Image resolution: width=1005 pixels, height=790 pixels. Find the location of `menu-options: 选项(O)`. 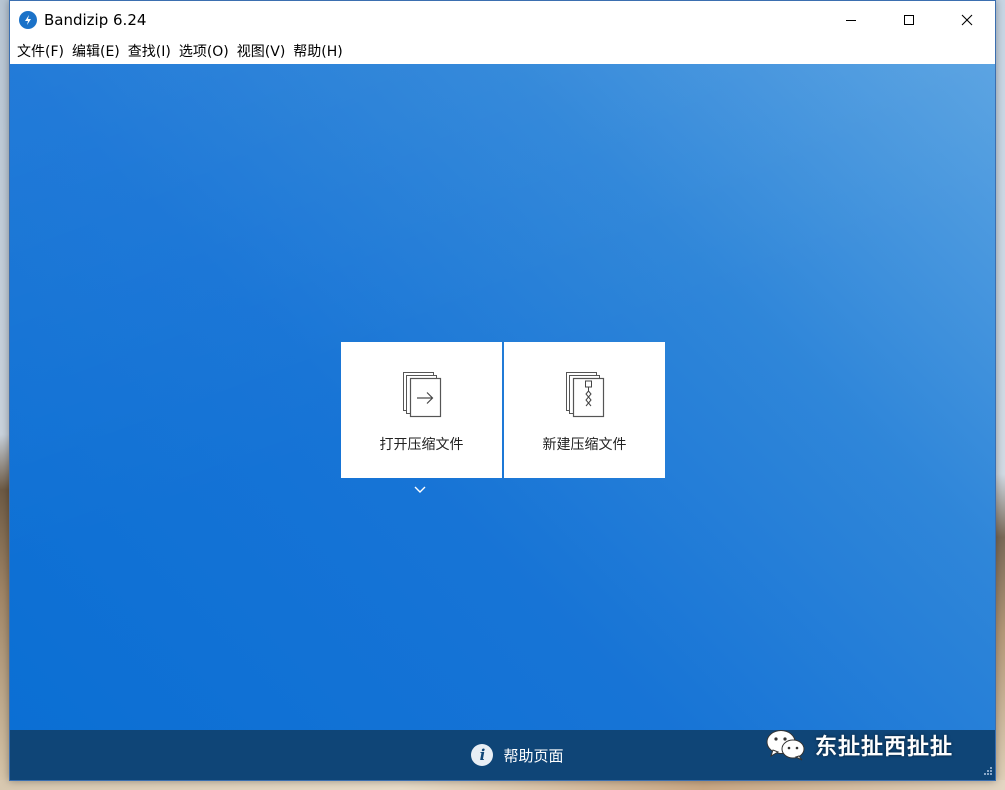

menu-options: 选项(O) is located at coordinates (207, 52).